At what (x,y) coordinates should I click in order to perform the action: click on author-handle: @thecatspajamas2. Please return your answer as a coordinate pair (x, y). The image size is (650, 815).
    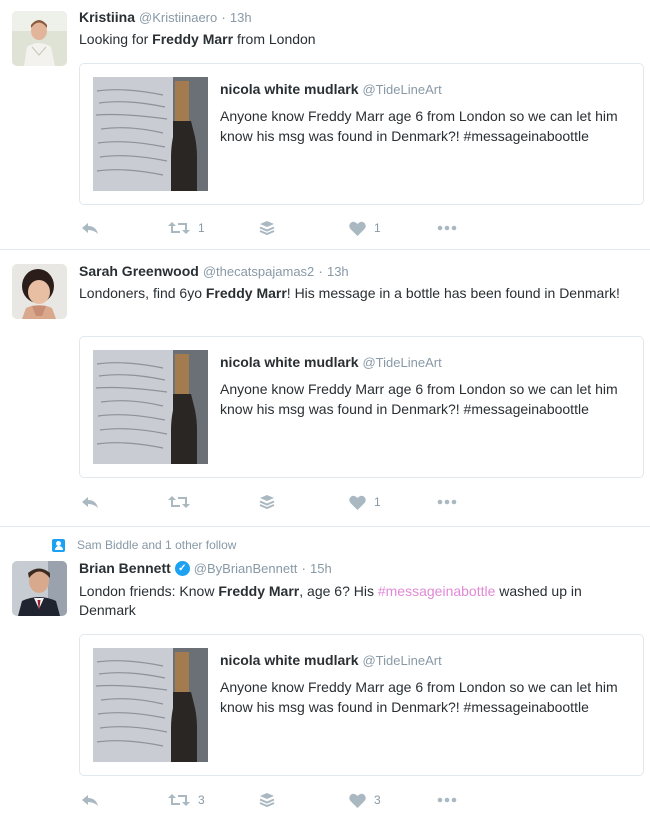
    Looking at the image, I should click on (258, 271).